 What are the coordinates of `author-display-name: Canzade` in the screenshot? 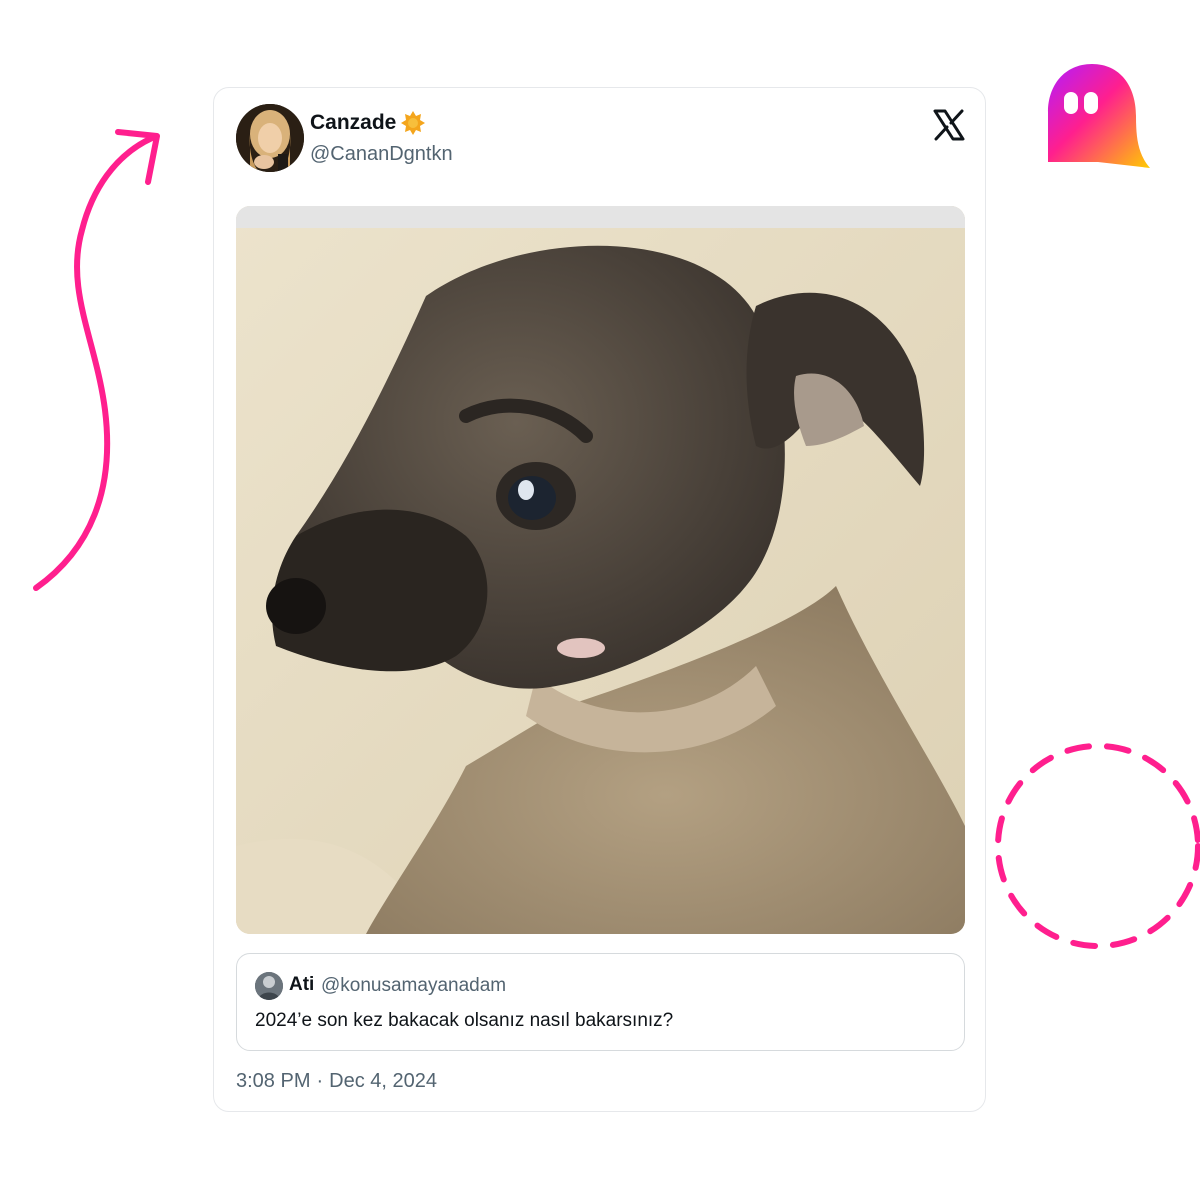 It's located at (353, 123).